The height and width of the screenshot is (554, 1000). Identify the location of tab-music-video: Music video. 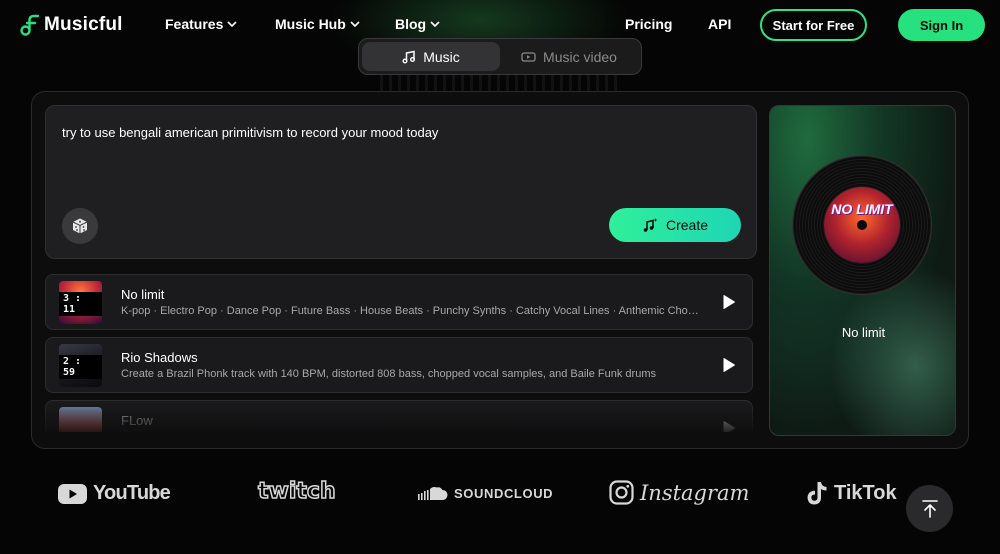
(569, 56).